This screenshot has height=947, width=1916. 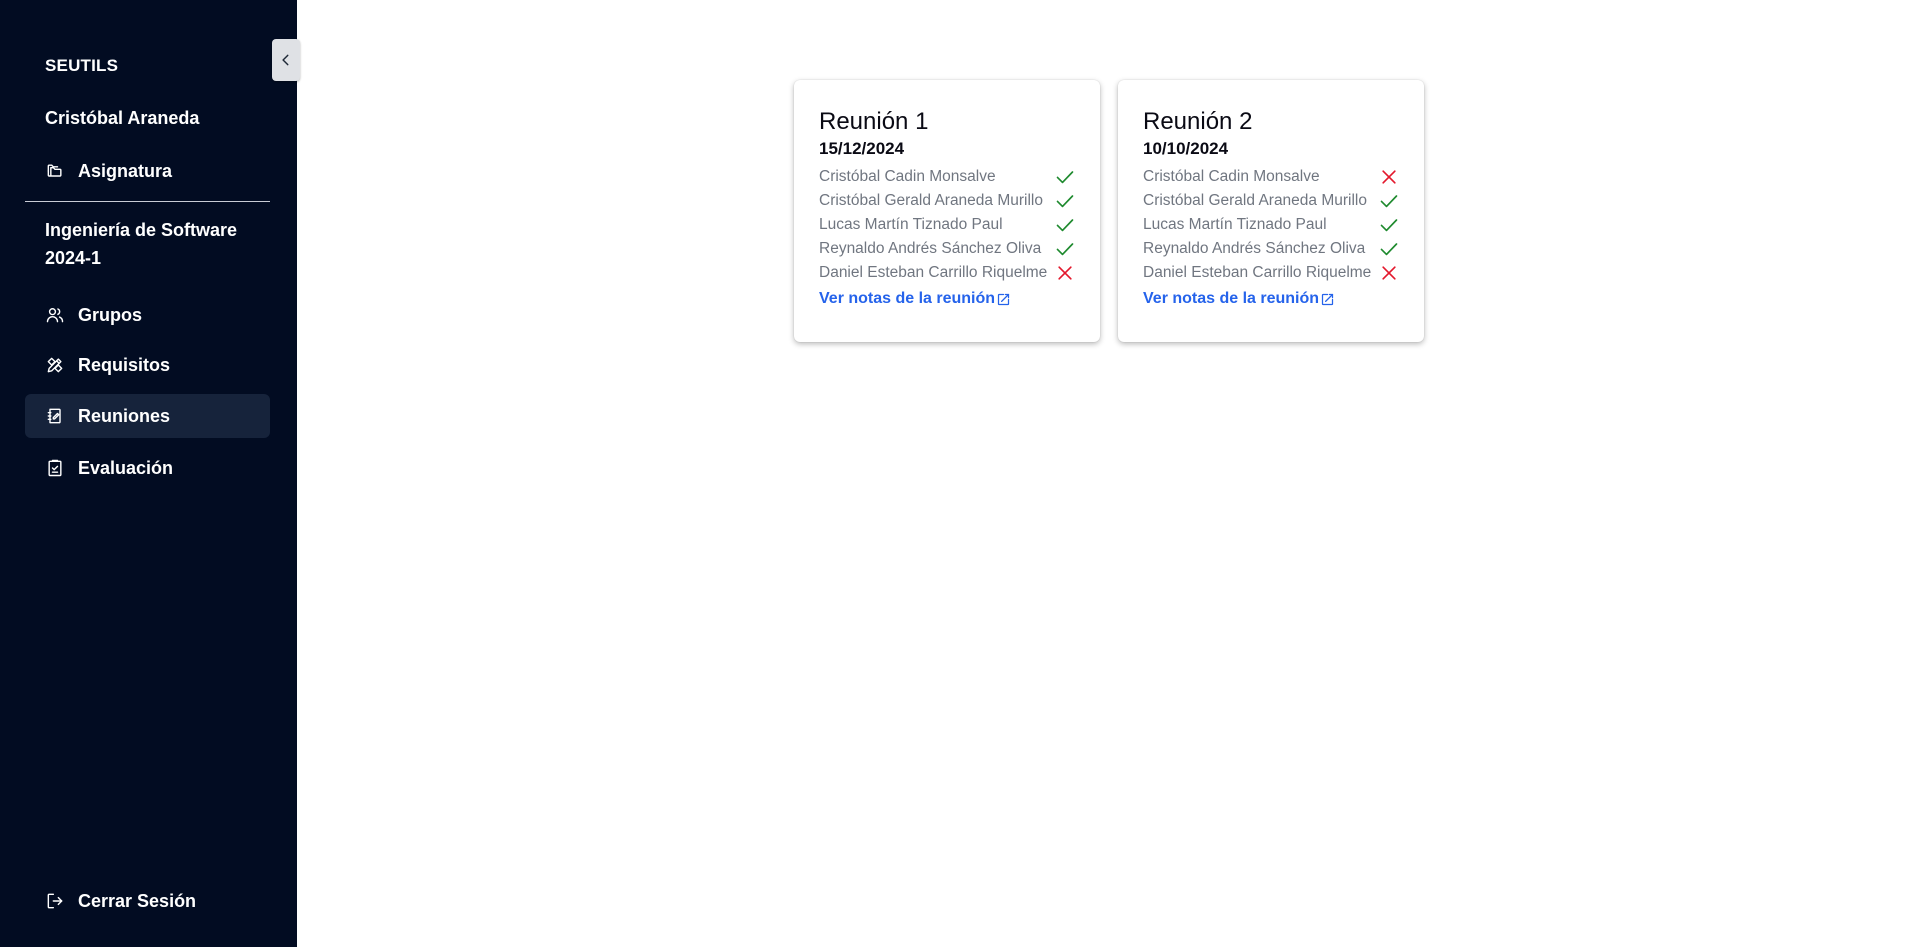 What do you see at coordinates (110, 314) in the screenshot?
I see `sidebar-item-label: Grupos` at bounding box center [110, 314].